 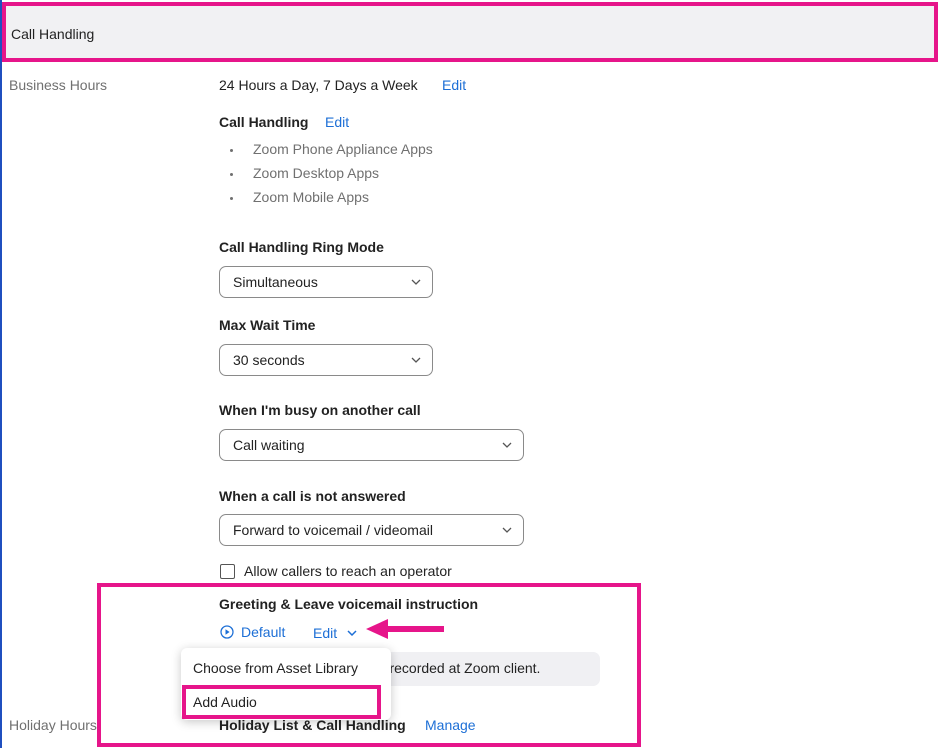 I want to click on greeting-default-link: Default, so click(x=263, y=632).